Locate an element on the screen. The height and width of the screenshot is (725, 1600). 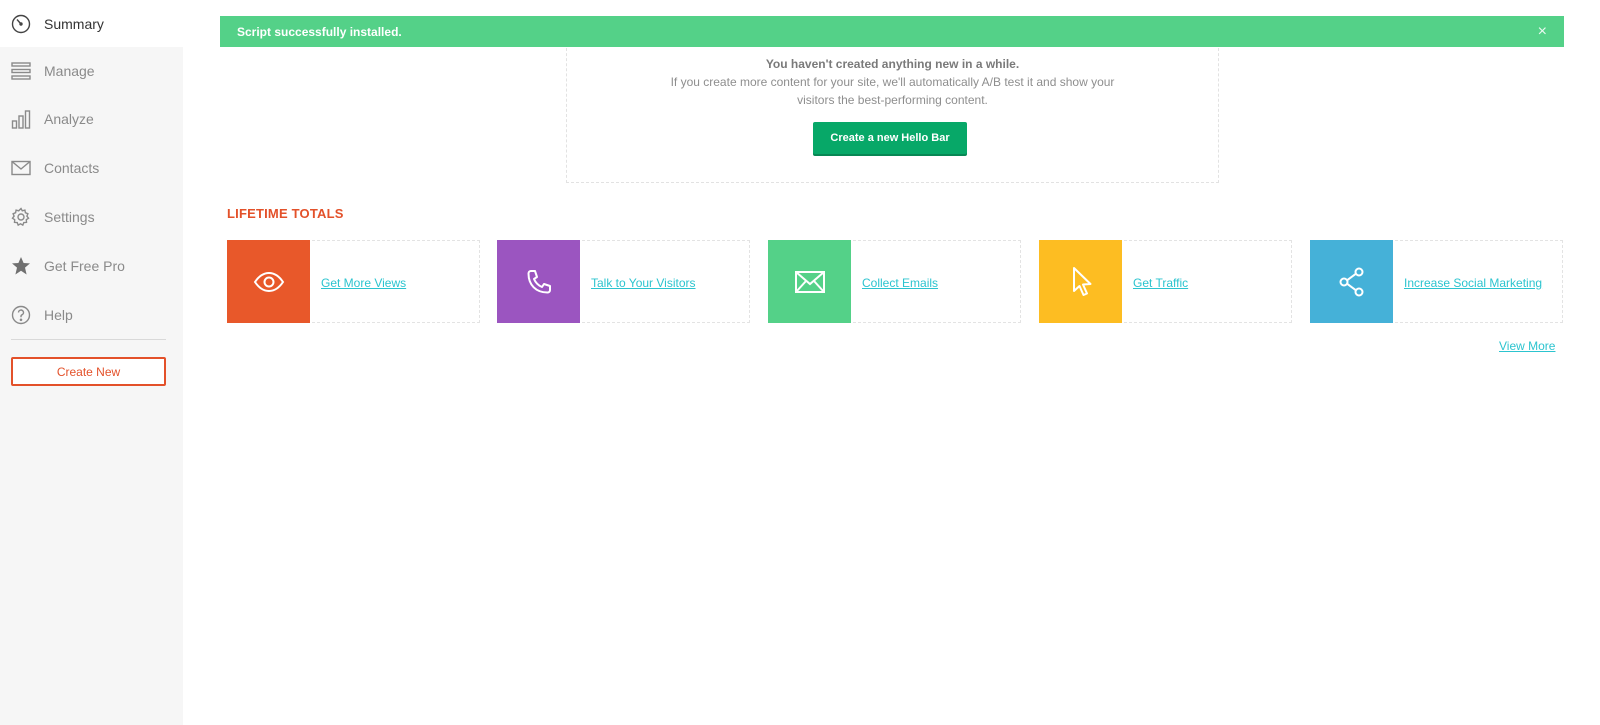
goal-card-emails: Collect Emails is located at coordinates (894, 281).